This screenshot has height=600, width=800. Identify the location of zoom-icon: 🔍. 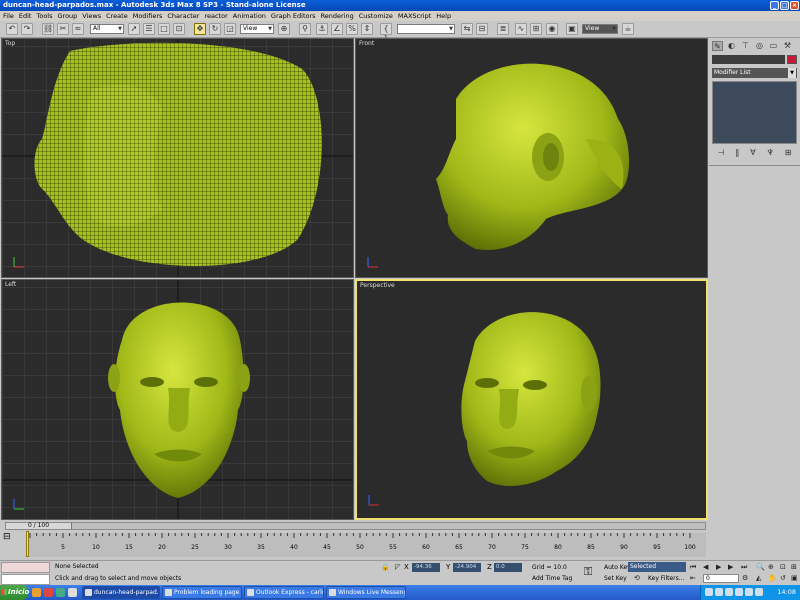
(760, 567).